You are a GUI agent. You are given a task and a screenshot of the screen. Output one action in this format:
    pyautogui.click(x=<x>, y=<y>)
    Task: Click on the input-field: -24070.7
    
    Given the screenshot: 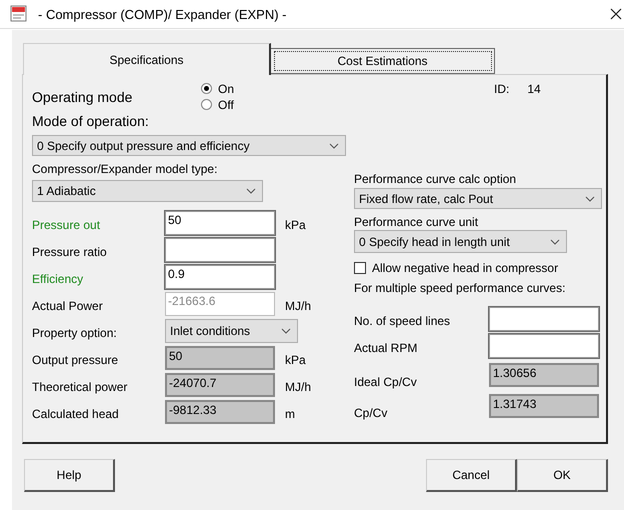 What is the action you would take?
    pyautogui.click(x=220, y=384)
    